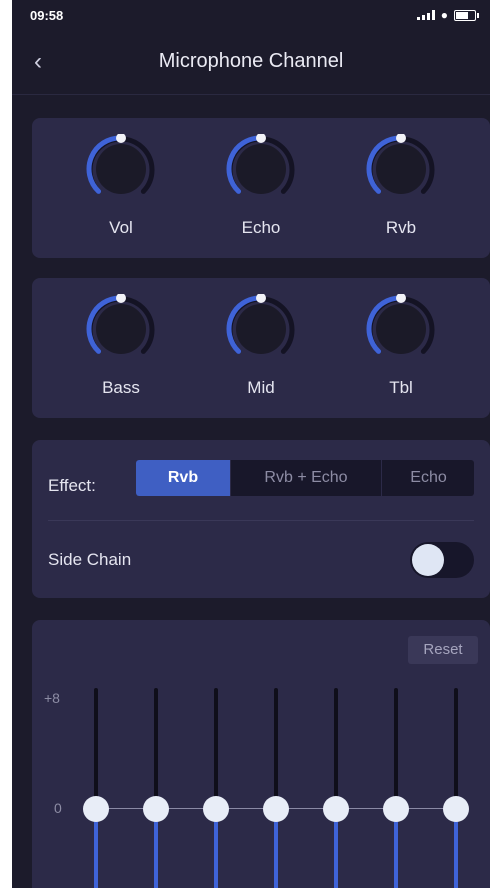  Describe the element at coordinates (261, 387) in the screenshot. I see `knob-label: Mid` at that location.